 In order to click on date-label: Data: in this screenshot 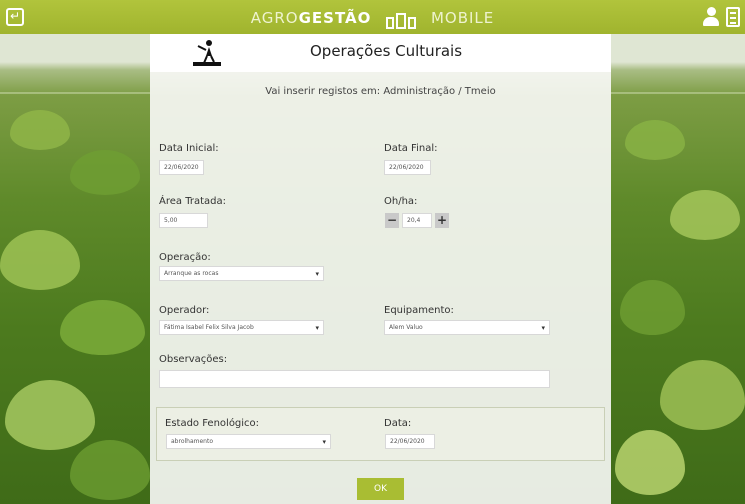, I will do `click(398, 423)`.